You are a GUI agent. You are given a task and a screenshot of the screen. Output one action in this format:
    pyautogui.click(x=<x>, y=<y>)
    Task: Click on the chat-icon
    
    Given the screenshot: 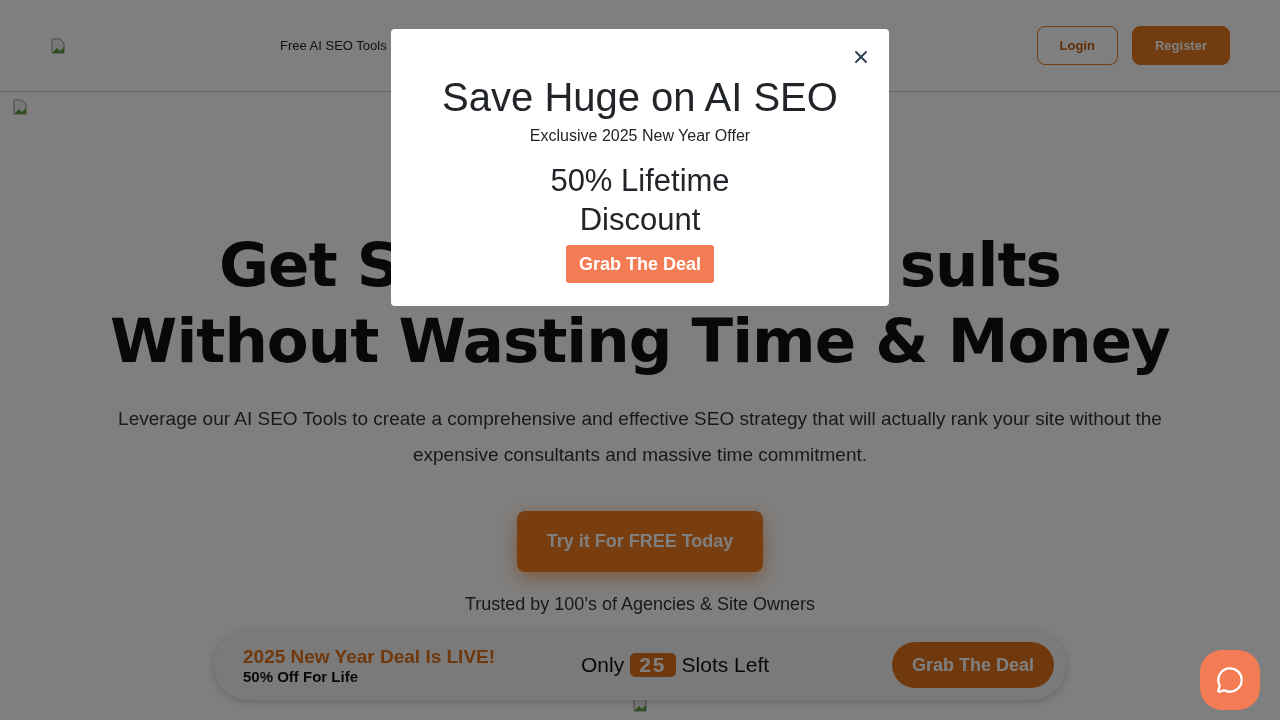 What is the action you would take?
    pyautogui.click(x=1230, y=680)
    